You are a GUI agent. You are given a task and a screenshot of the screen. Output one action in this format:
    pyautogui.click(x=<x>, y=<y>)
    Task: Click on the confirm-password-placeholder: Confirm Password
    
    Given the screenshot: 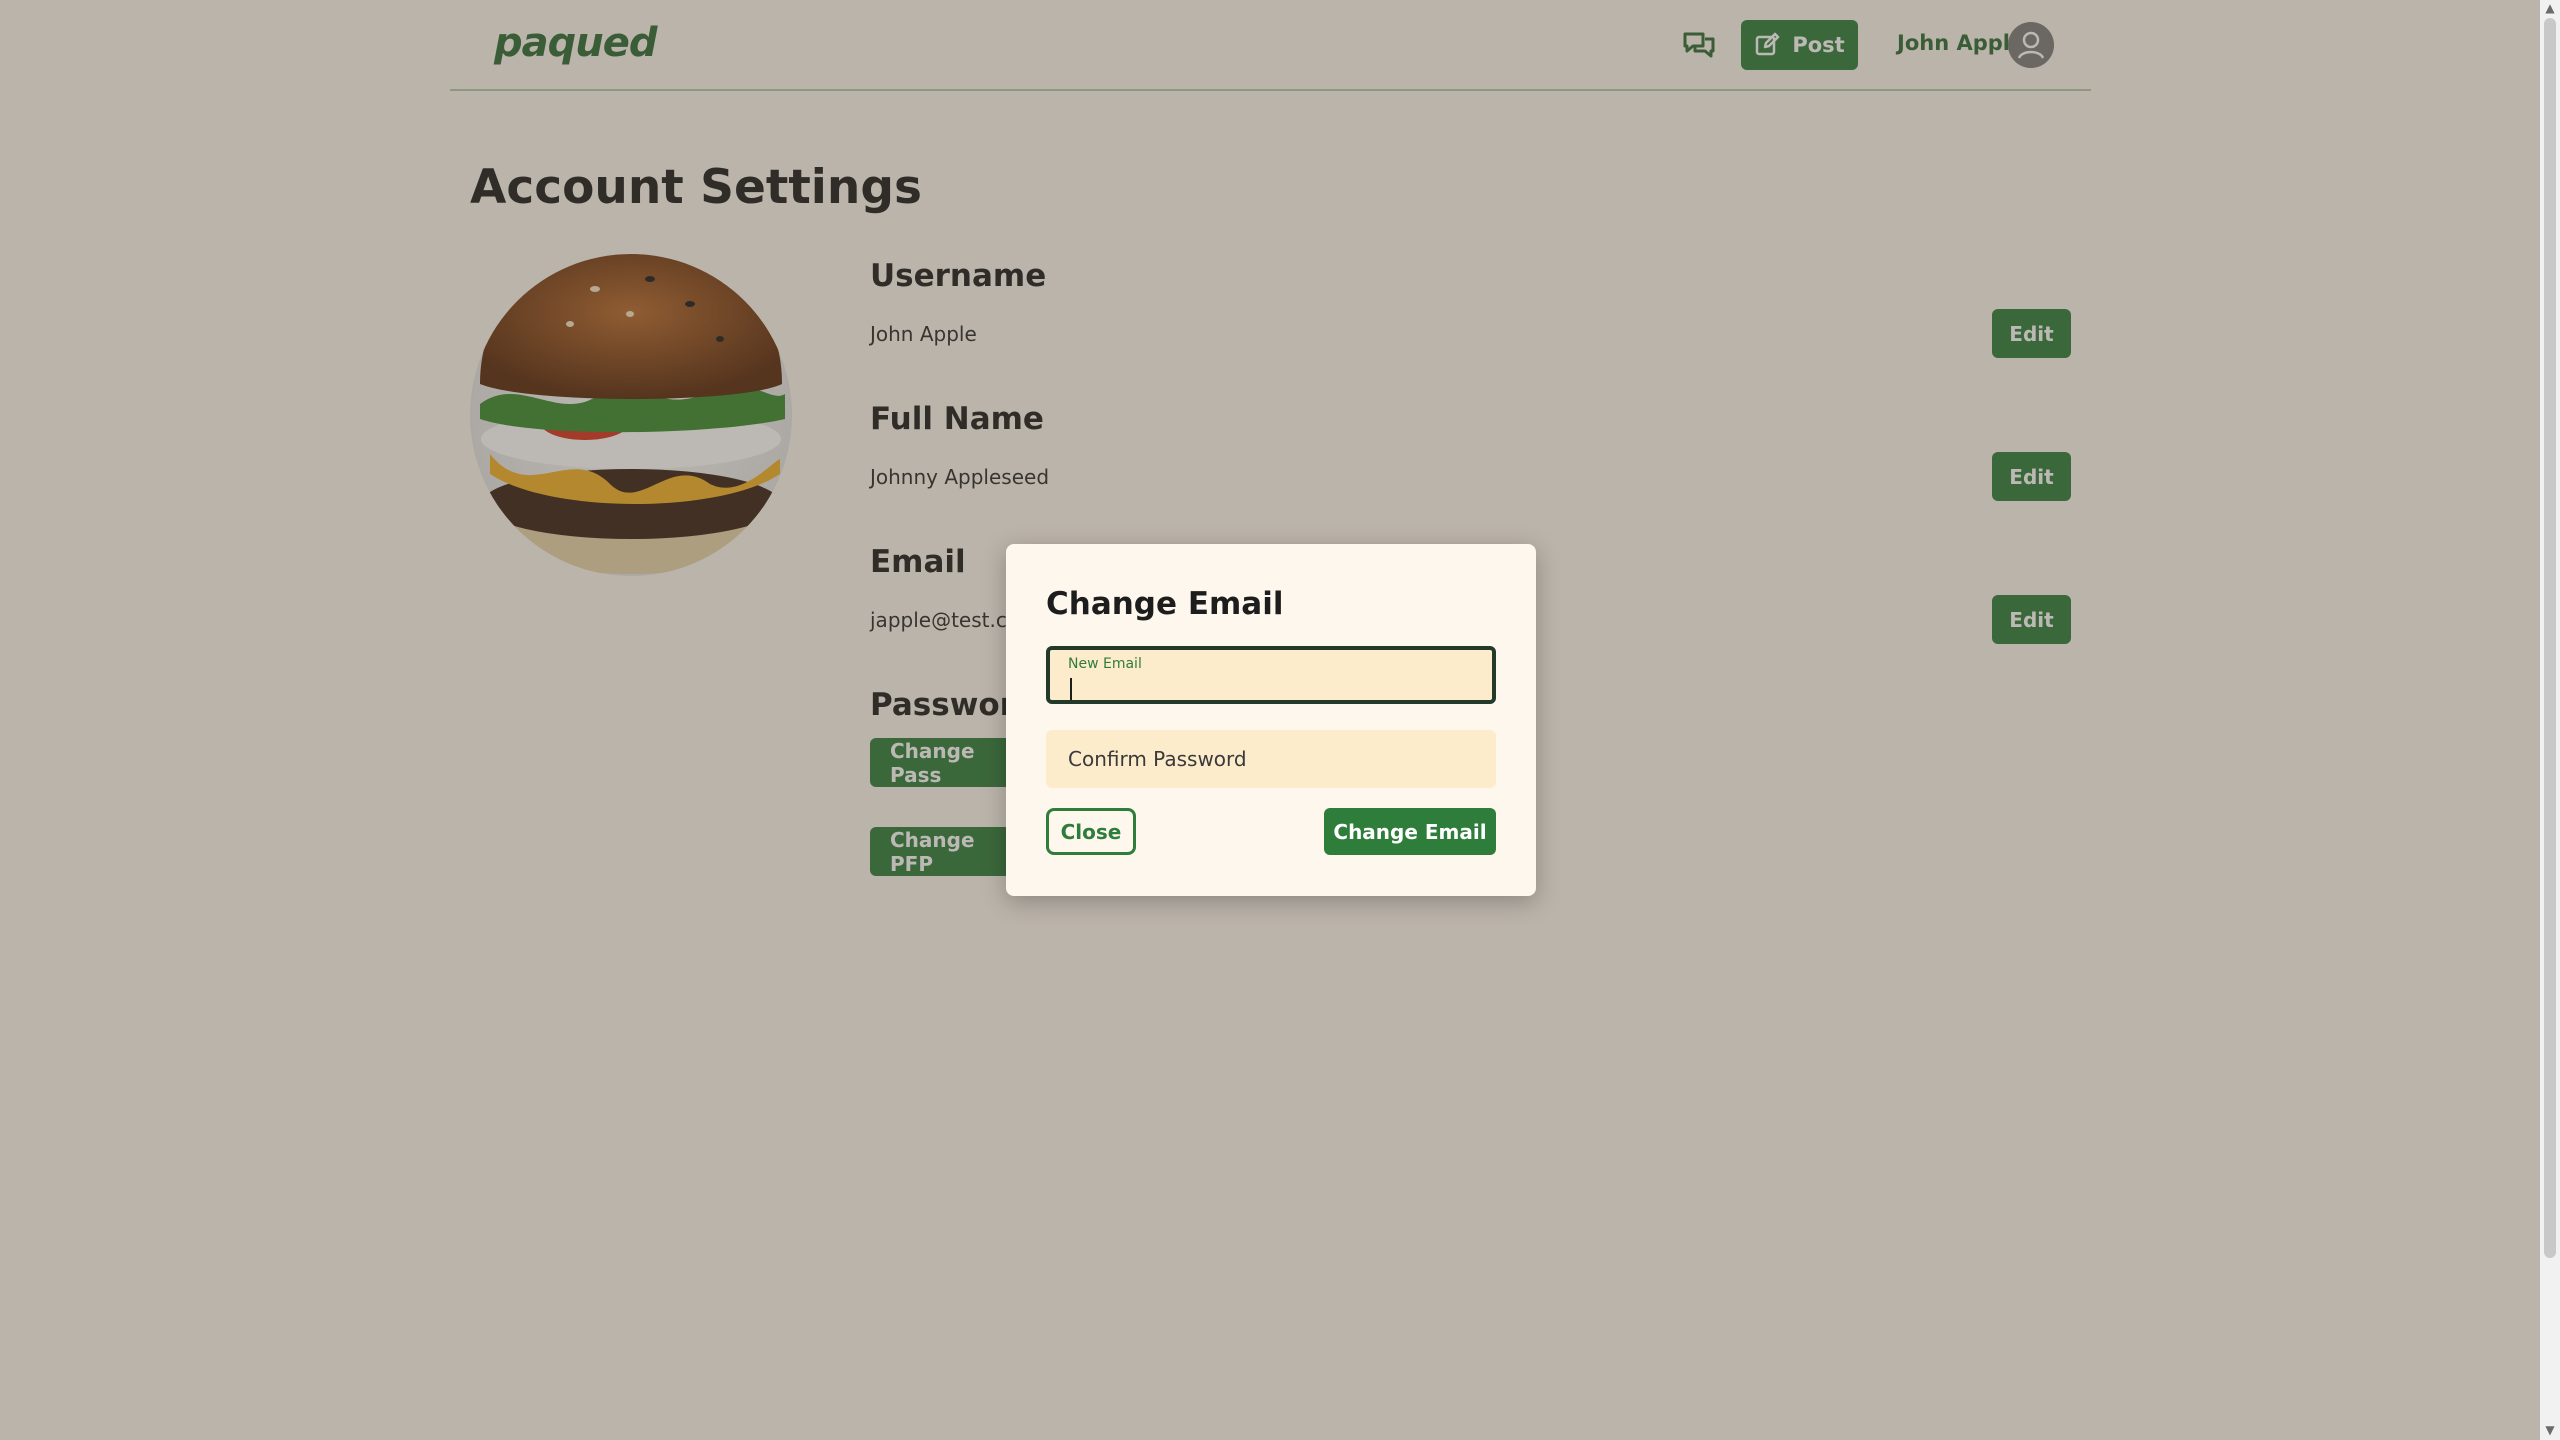 What is the action you would take?
    pyautogui.click(x=1157, y=759)
    